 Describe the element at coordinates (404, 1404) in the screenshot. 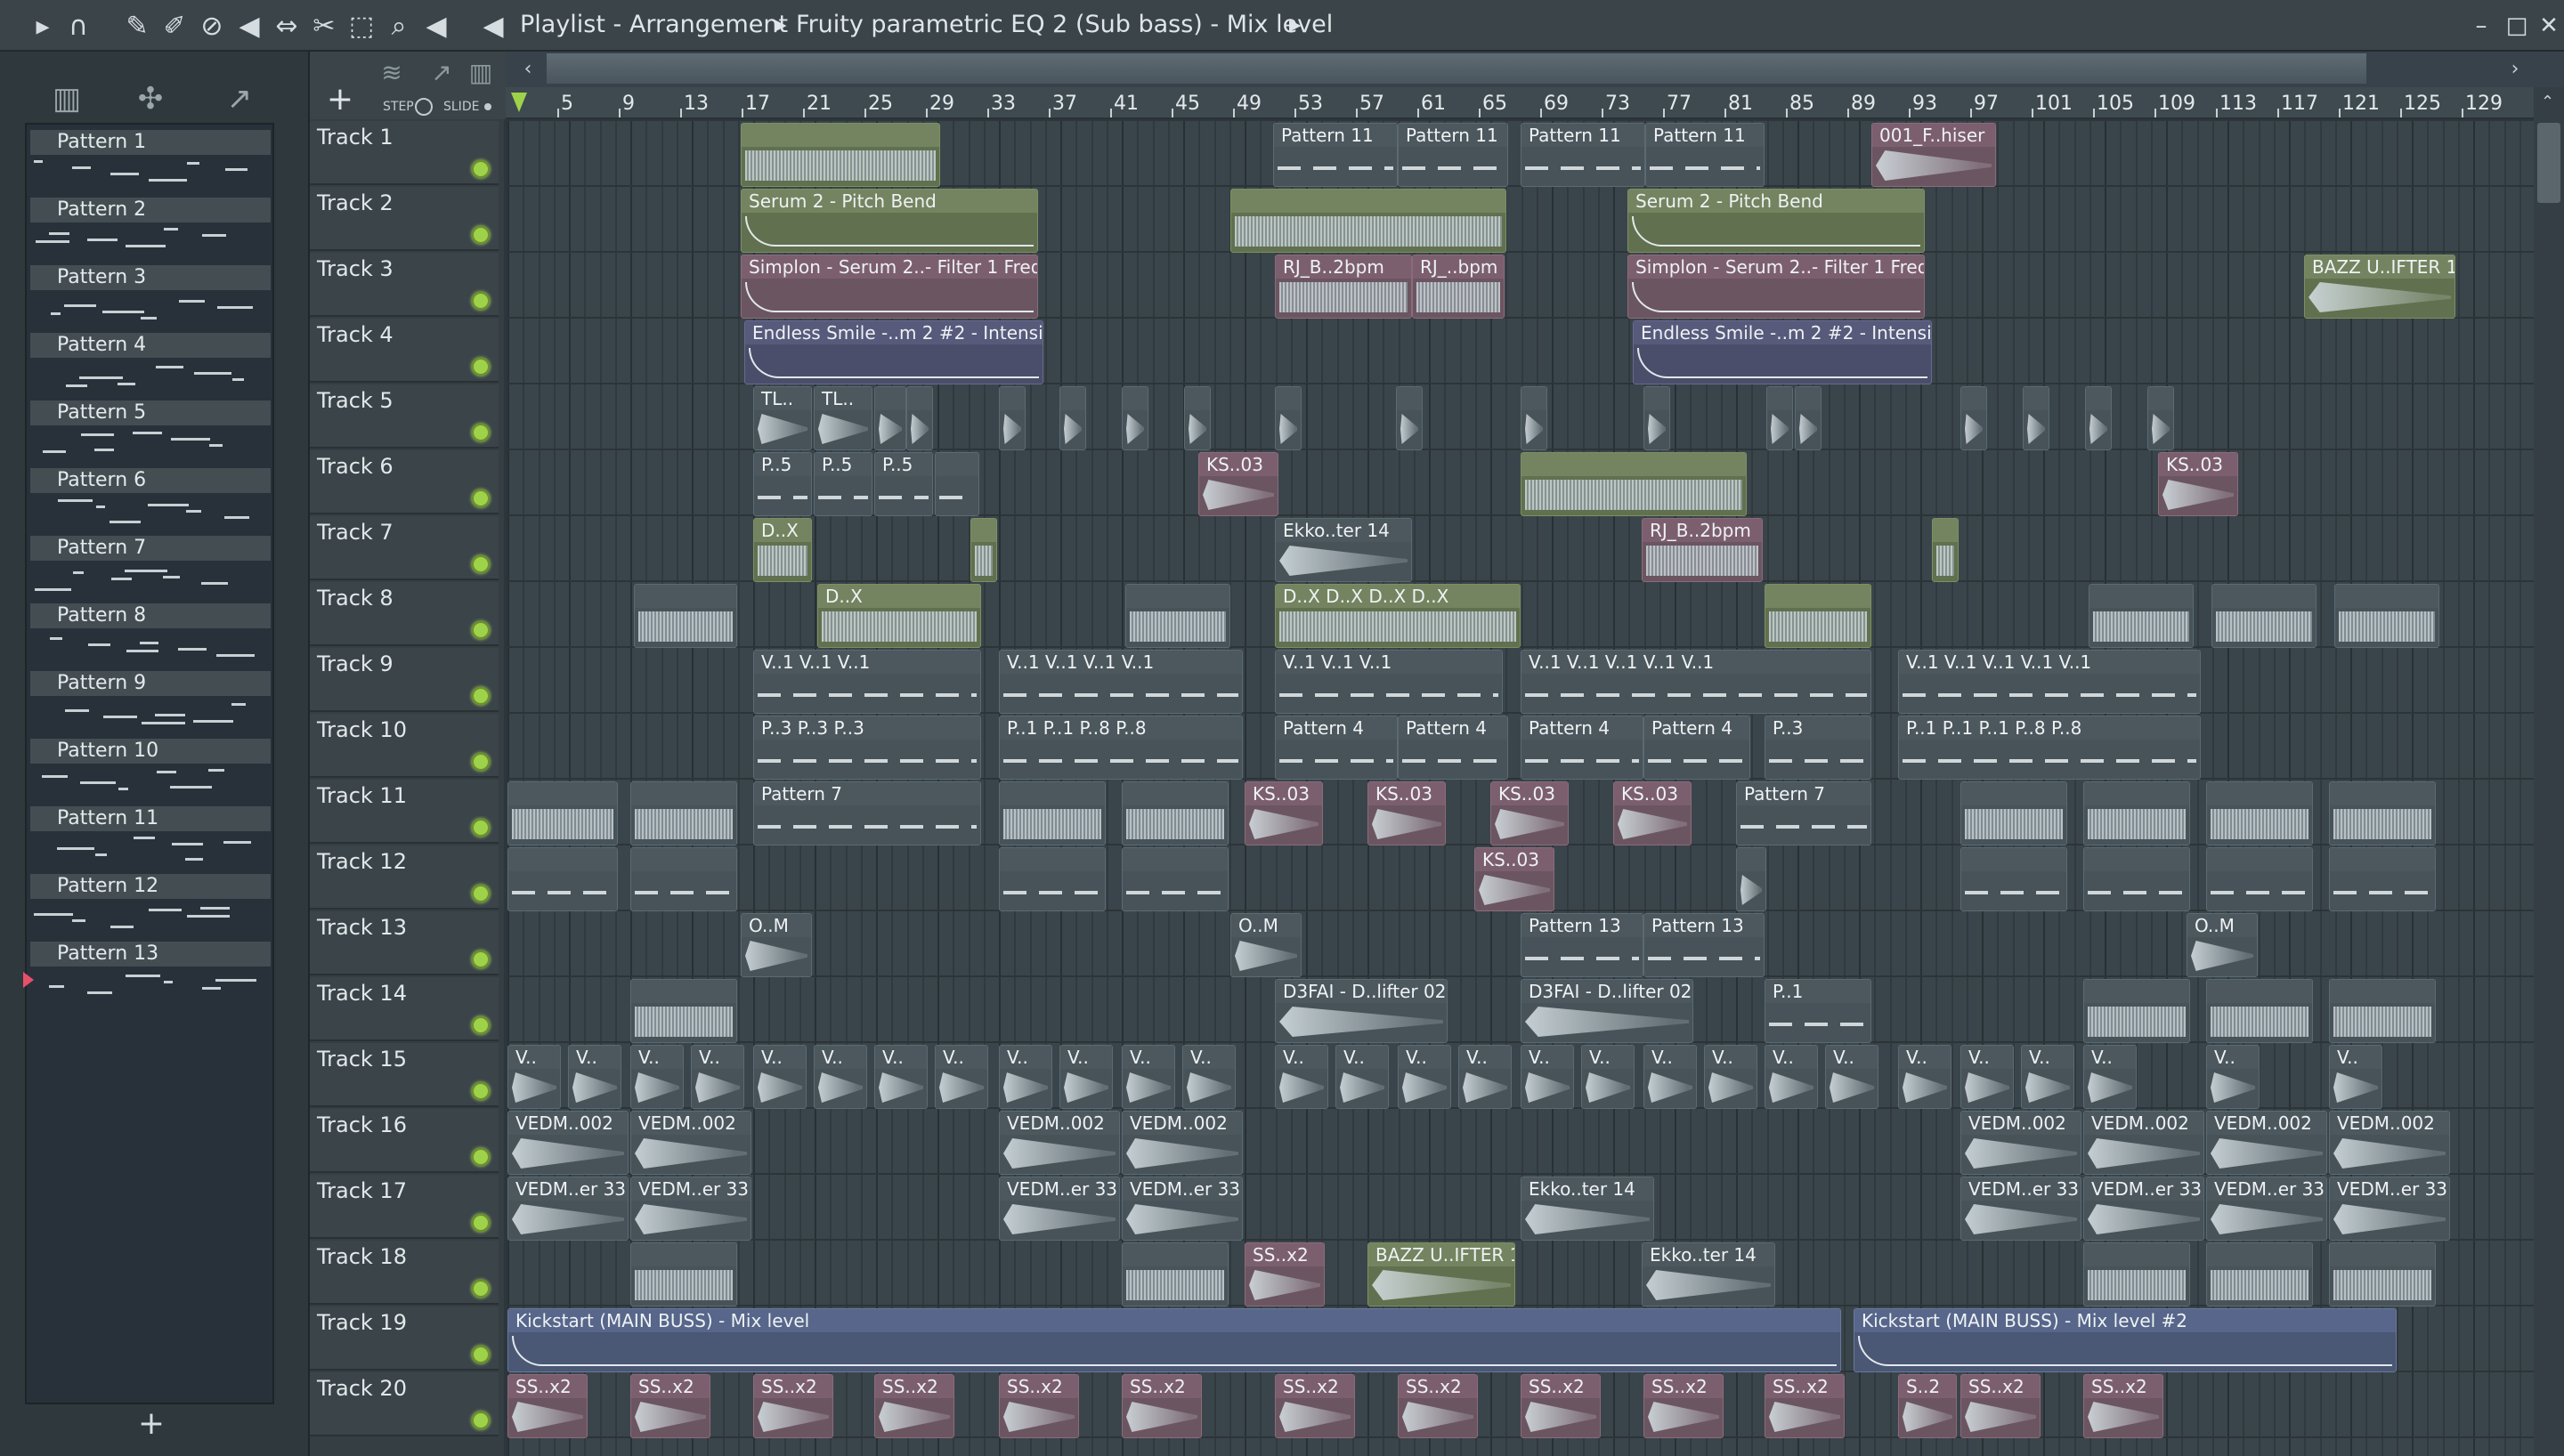

I see `track-header: Track 20` at that location.